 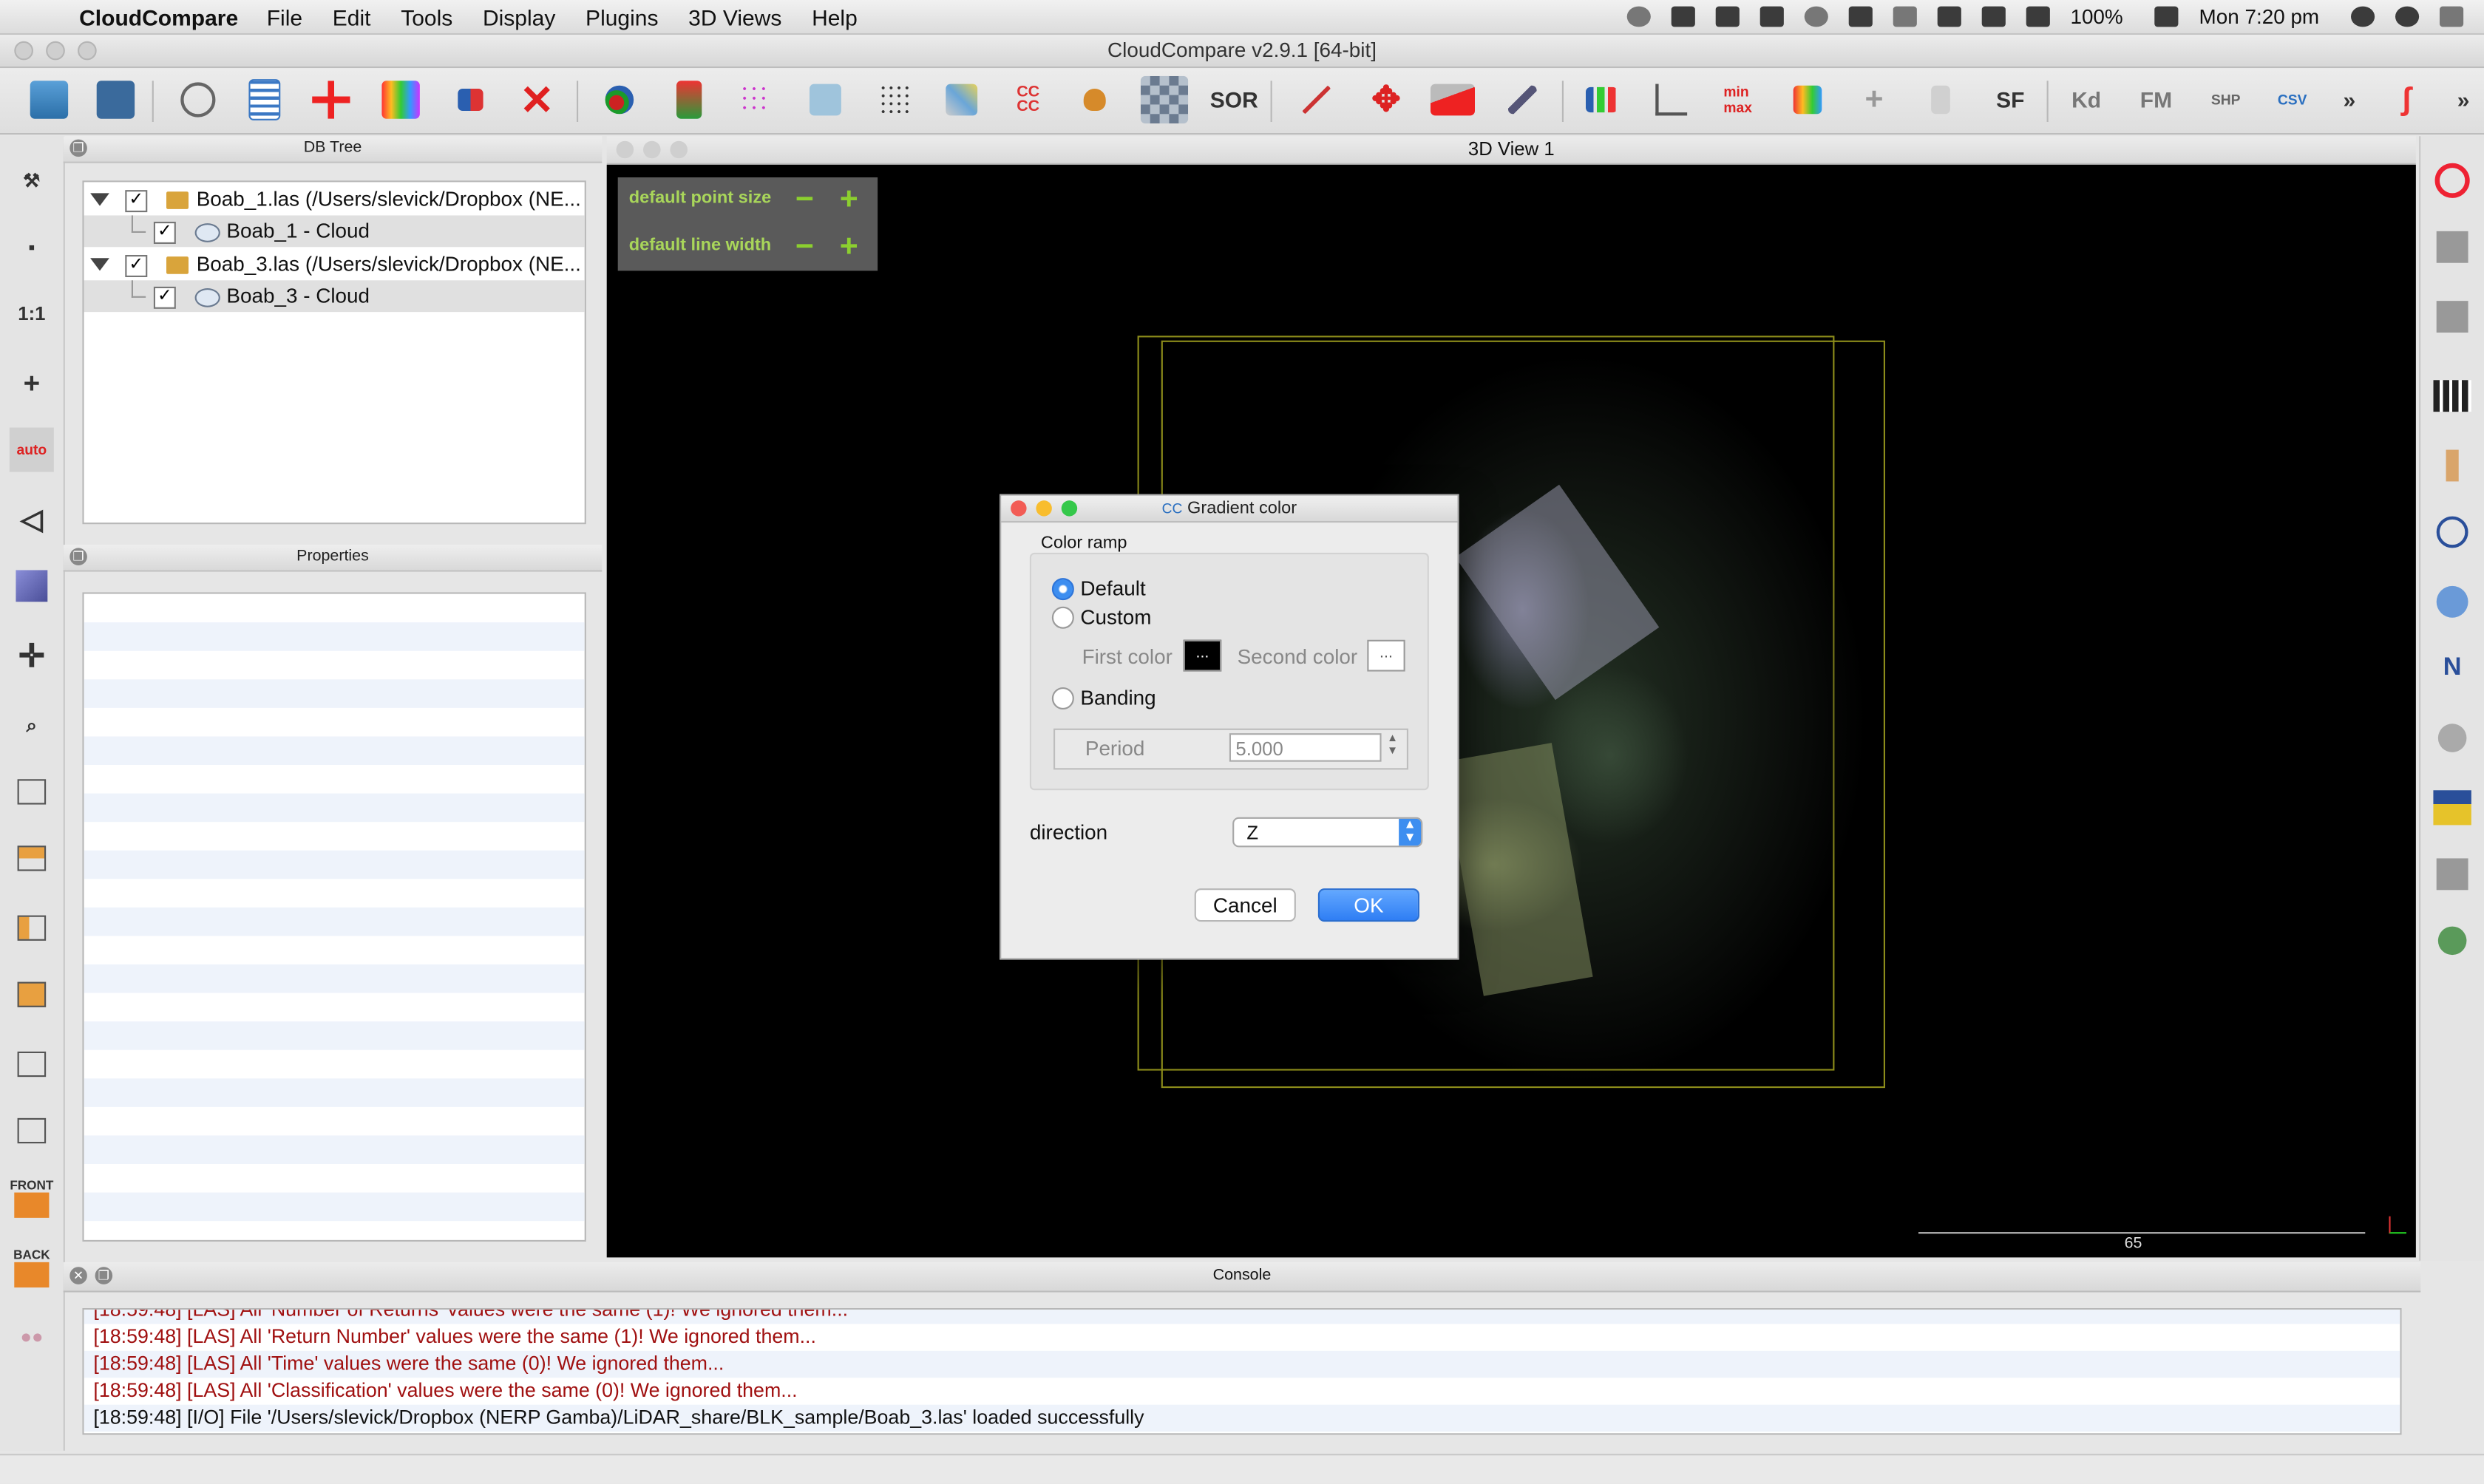 What do you see at coordinates (87, 51) in the screenshot?
I see `zoom-window-button` at bounding box center [87, 51].